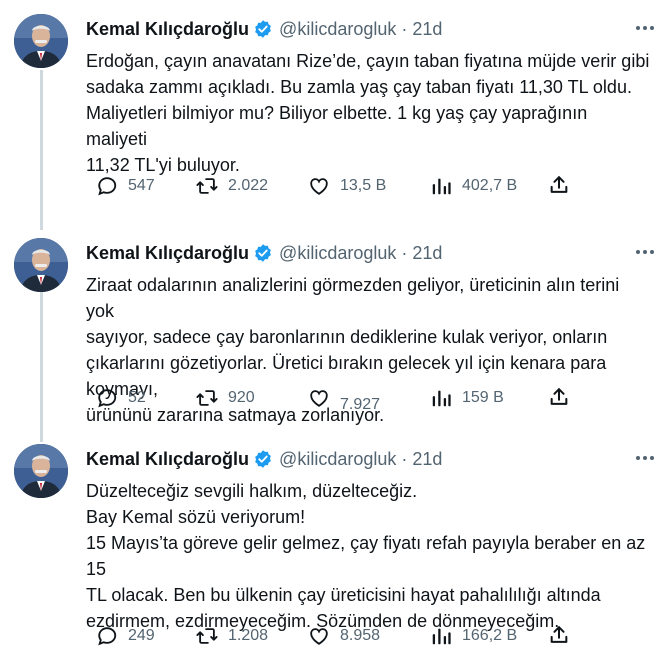 The image size is (670, 670). What do you see at coordinates (363, 185) in the screenshot?
I see `likes-count: 13,5 B` at bounding box center [363, 185].